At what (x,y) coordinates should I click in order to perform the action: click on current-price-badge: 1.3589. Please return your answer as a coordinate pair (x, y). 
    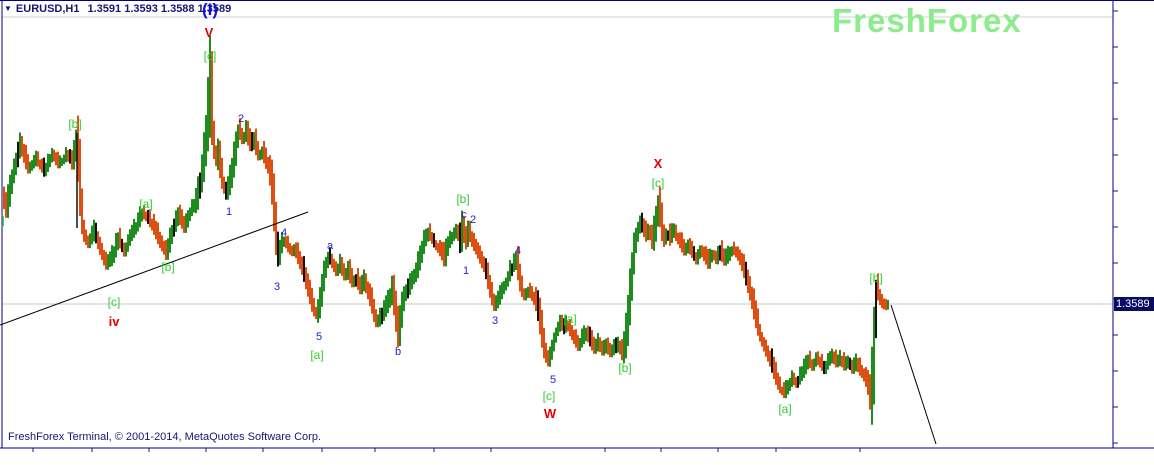
    Looking at the image, I should click on (1134, 304).